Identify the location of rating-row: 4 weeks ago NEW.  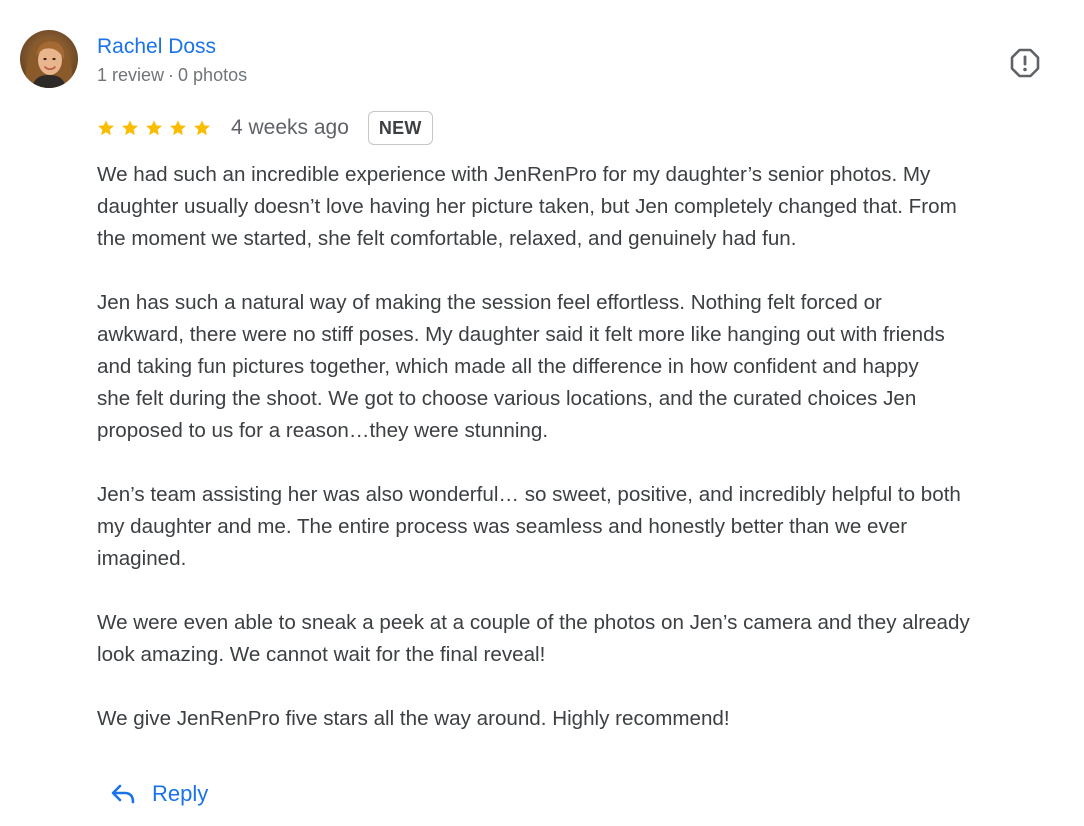
(265, 128).